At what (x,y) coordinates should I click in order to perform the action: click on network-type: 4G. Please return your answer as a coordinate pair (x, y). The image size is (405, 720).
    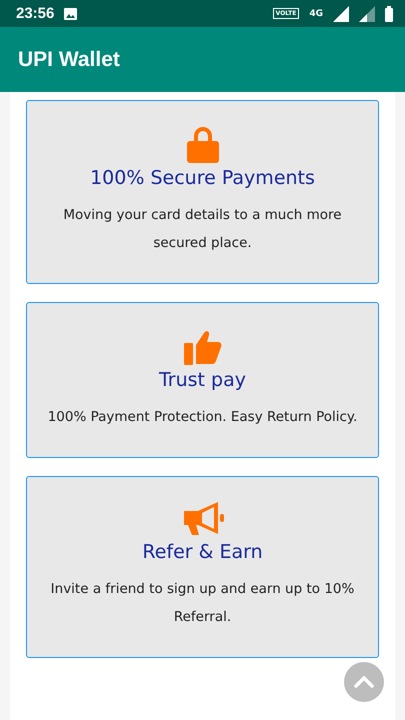
    Looking at the image, I should click on (316, 13).